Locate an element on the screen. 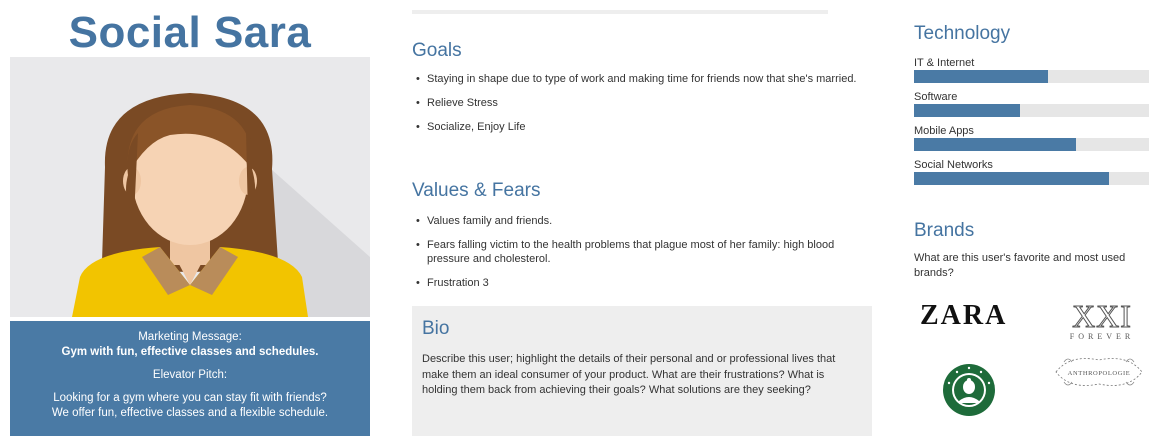 This screenshot has height=436, width=1160. value-item: Frustration 3 is located at coordinates (639, 283).